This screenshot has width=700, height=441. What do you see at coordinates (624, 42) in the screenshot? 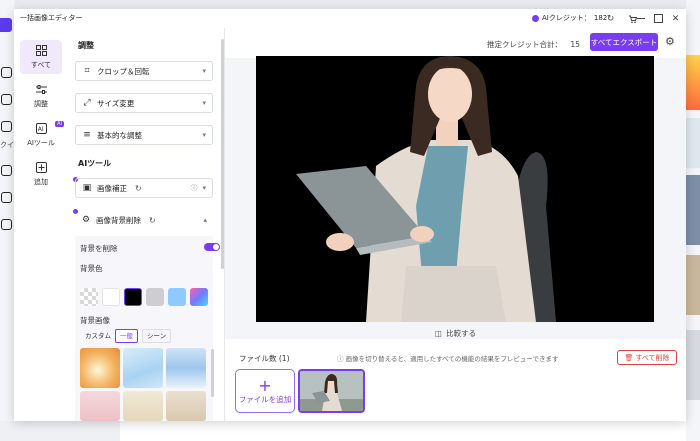
I see `export-all-button: すべてエクスポート` at bounding box center [624, 42].